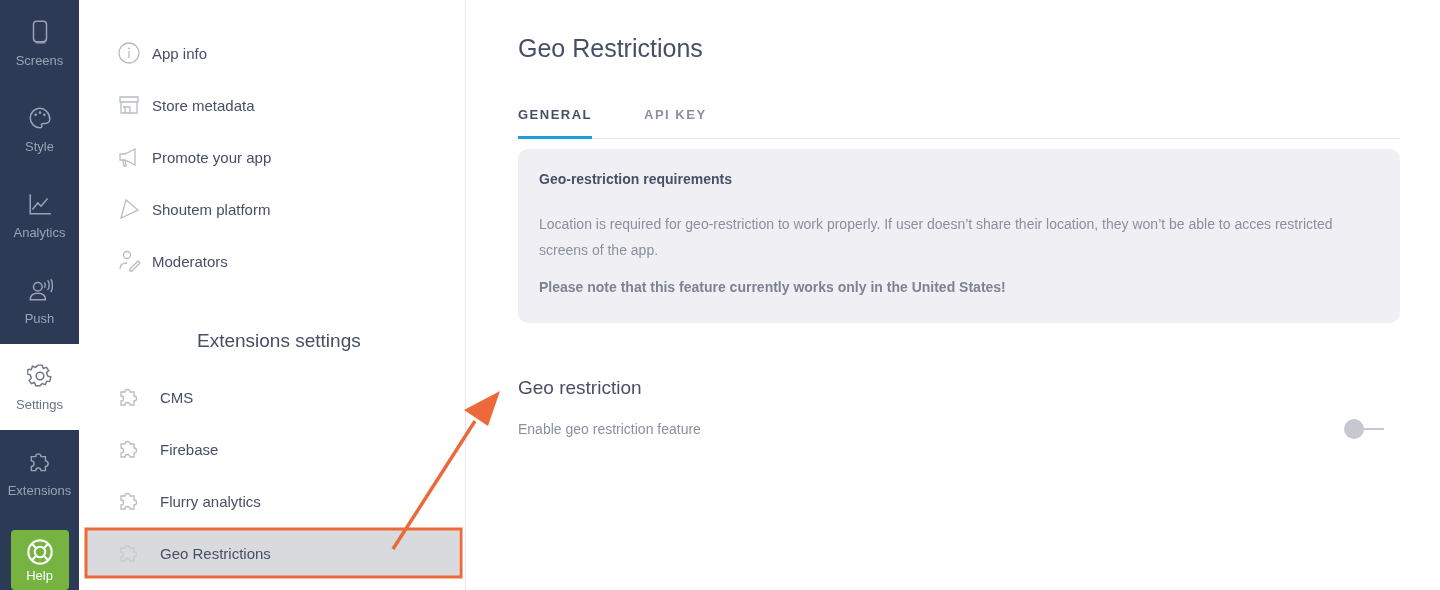 Image resolution: width=1440 pixels, height=590 pixels. I want to click on nav-item: Settings, so click(39, 387).